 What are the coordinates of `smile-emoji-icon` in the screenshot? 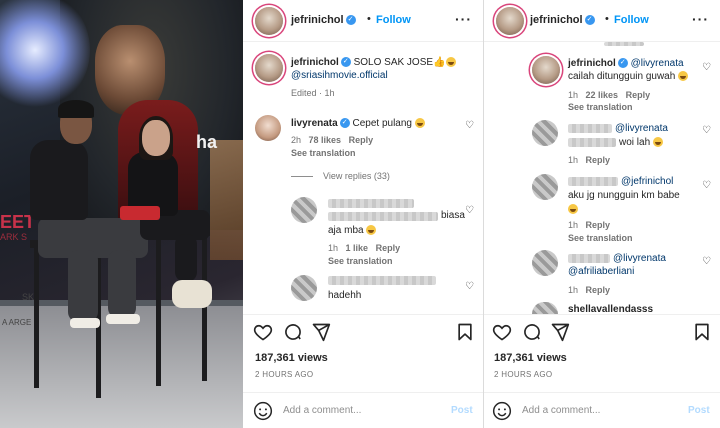 It's located at (657, 142).